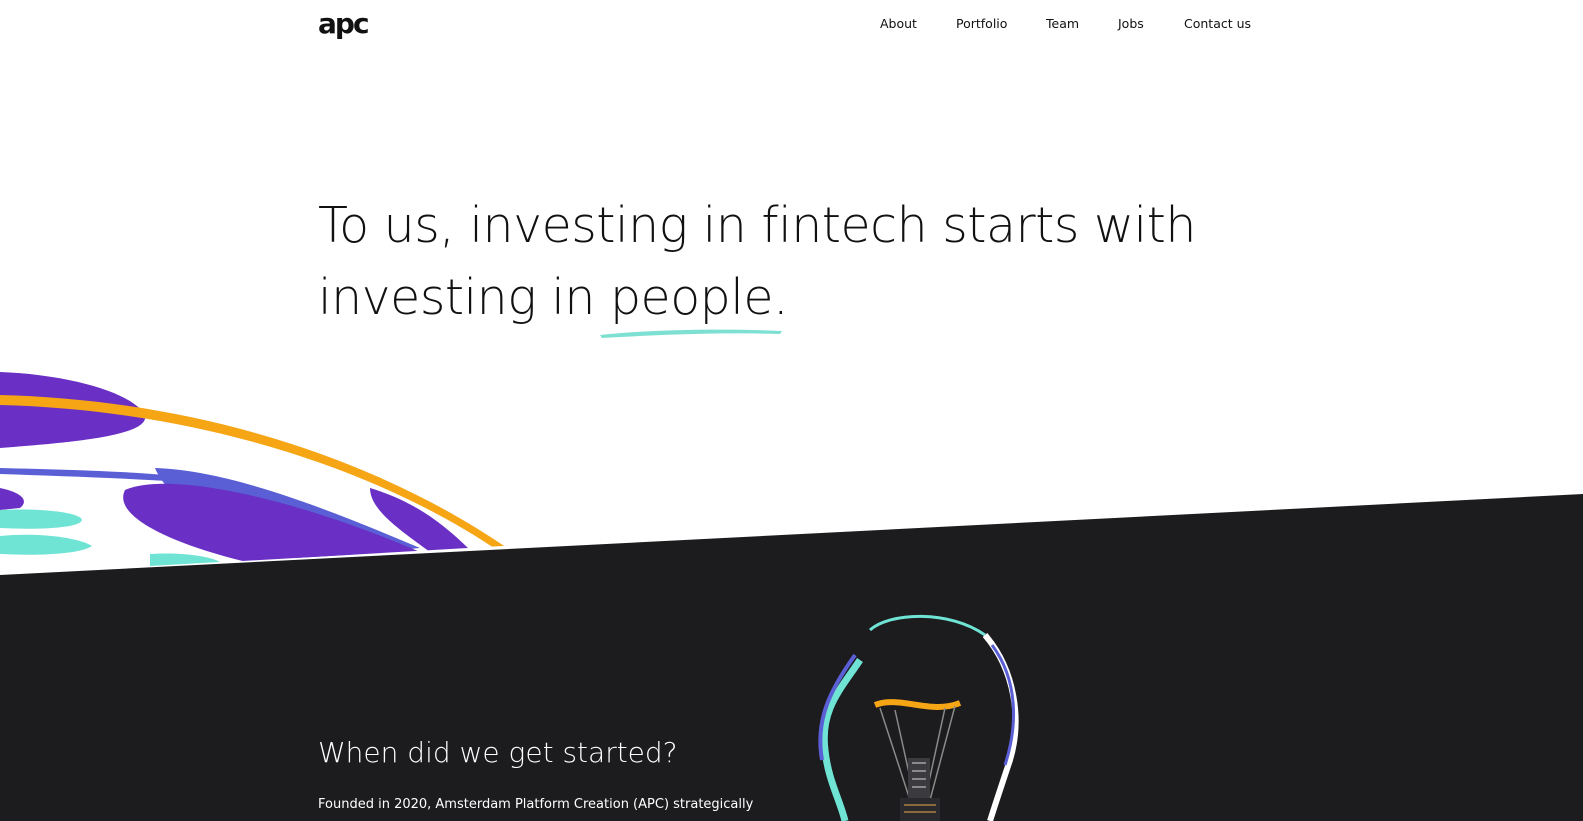 This screenshot has width=1583, height=821. What do you see at coordinates (498, 752) in the screenshot?
I see `section-title: When did we get started?` at bounding box center [498, 752].